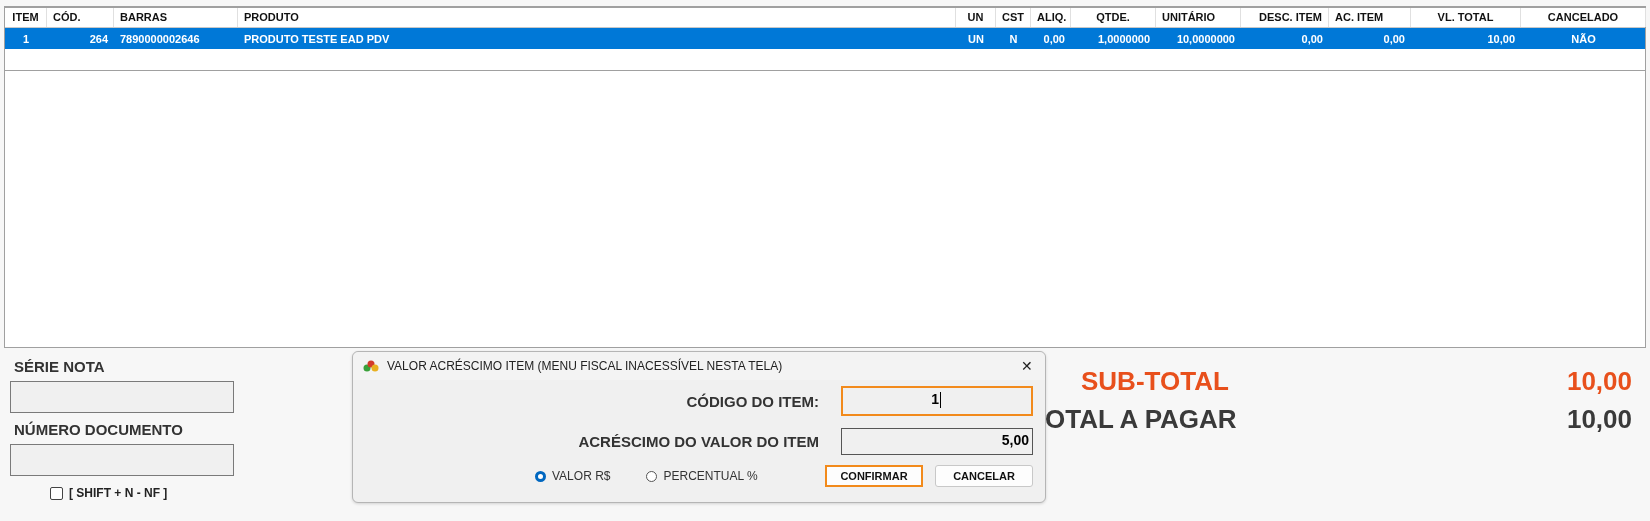 Image resolution: width=1650 pixels, height=521 pixels. Describe the element at coordinates (585, 366) in the screenshot. I see `dialog-title: VALOR ACRÉSCIMO ITEM (MENU FISCAL INACESSÍVEL NESTA TELA)` at that location.